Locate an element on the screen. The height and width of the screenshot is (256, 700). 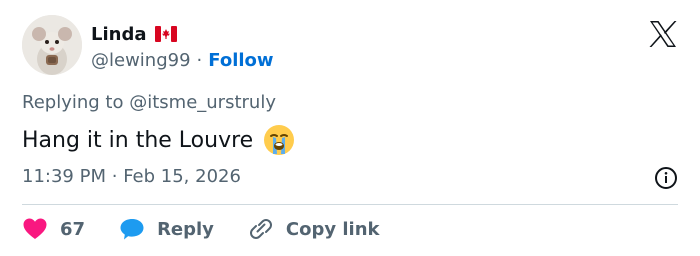
tweet-timestamp: 11:39 PM · Feb 15, 2026 is located at coordinates (131, 176).